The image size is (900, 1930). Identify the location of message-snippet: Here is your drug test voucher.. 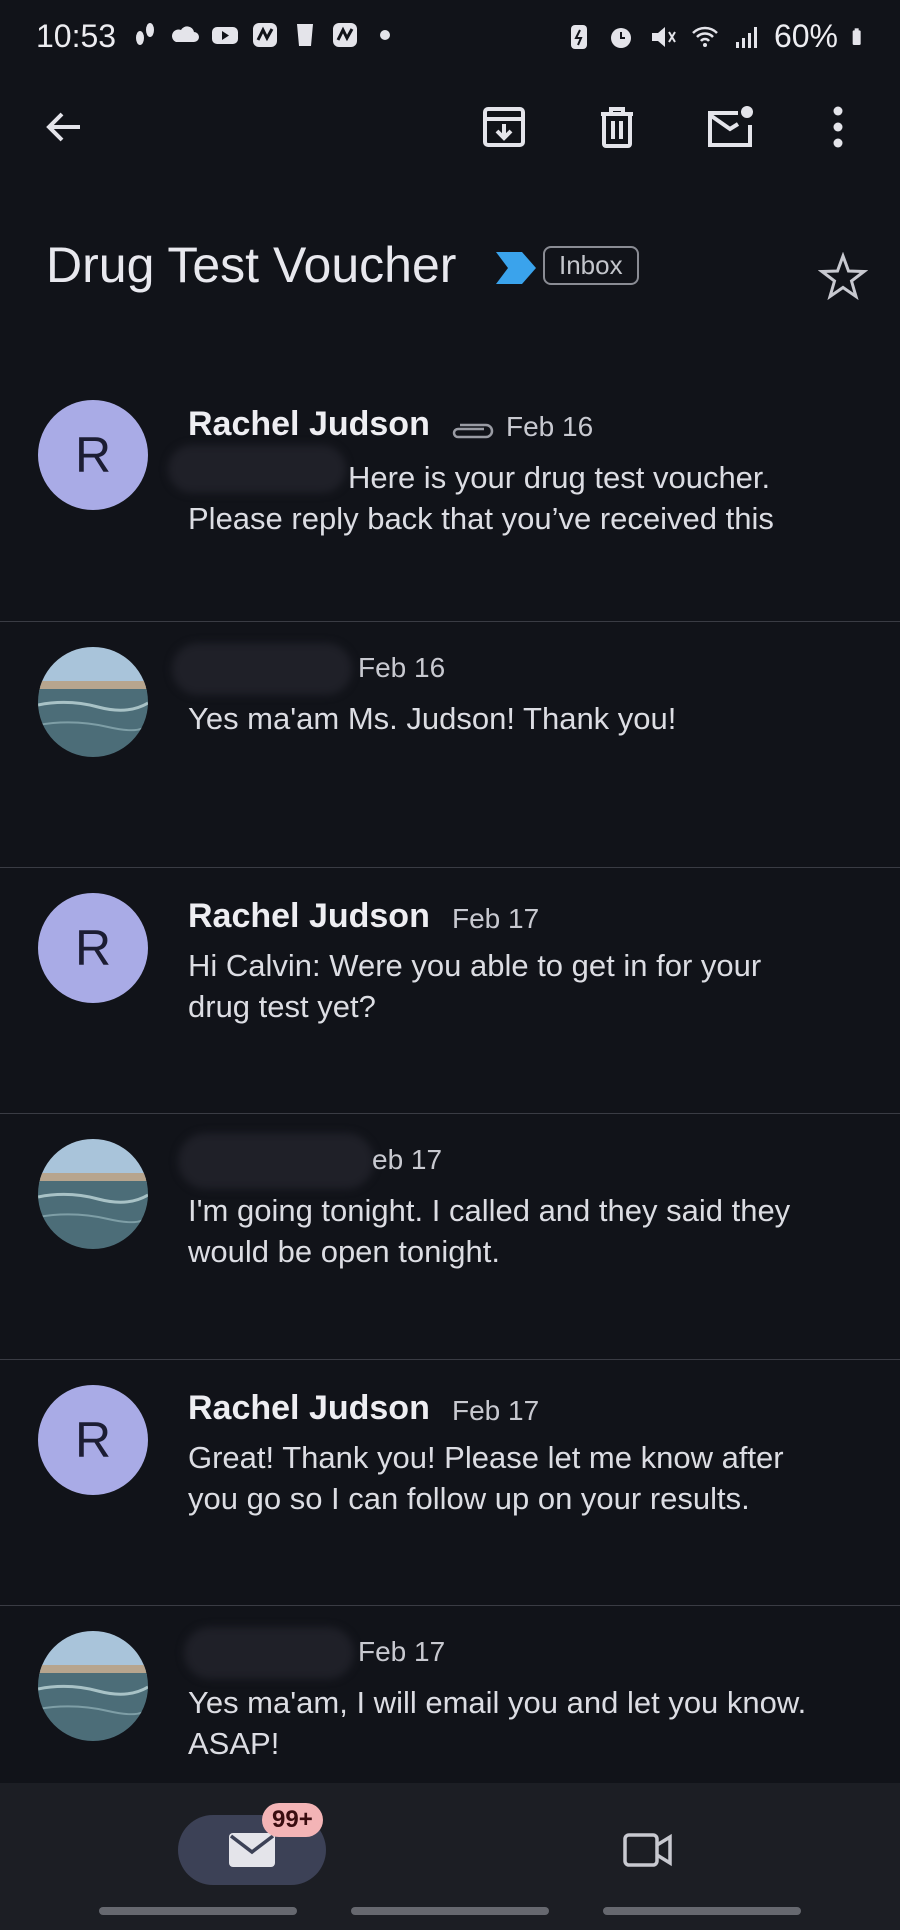
(559, 477).